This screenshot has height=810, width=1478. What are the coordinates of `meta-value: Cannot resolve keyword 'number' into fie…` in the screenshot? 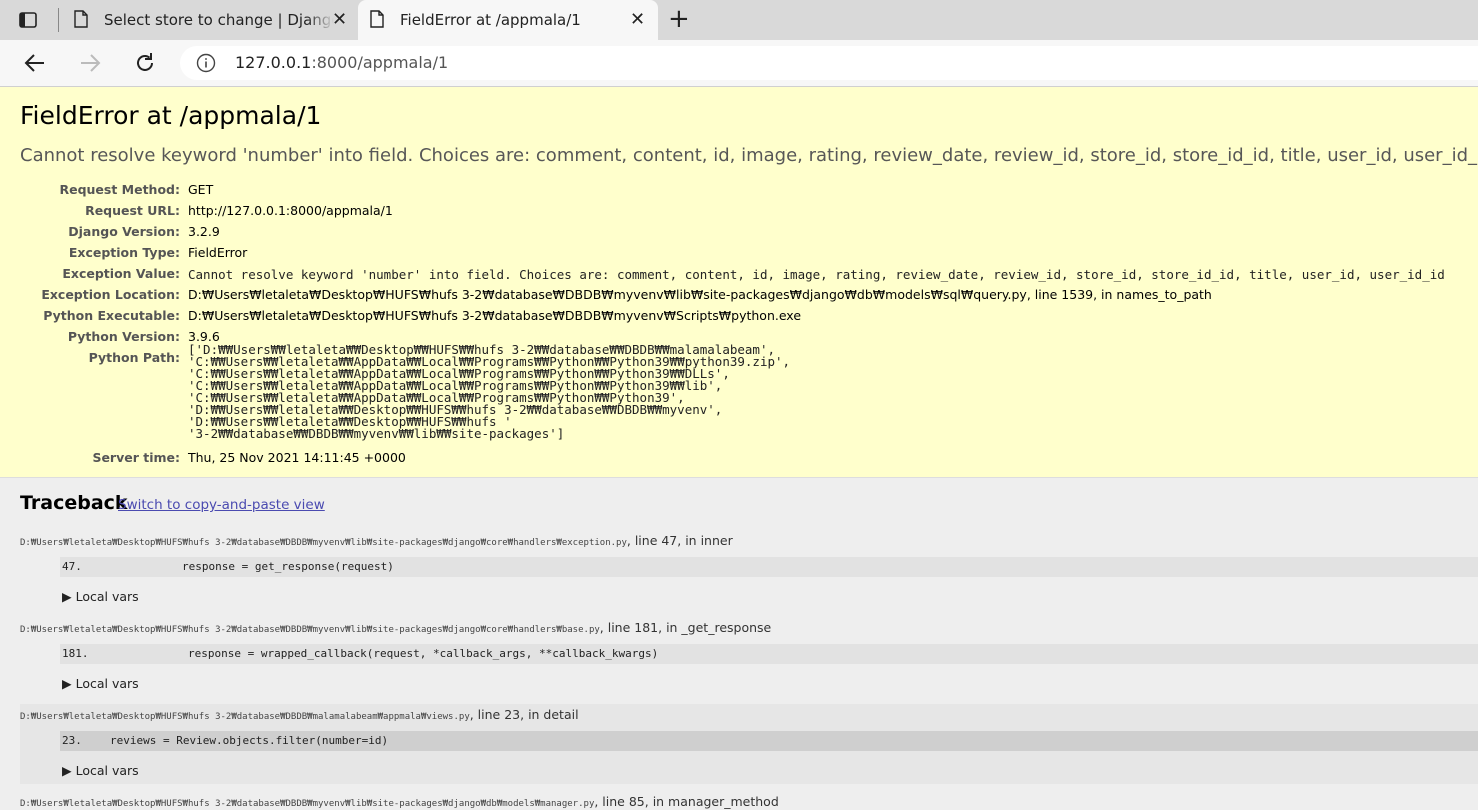 It's located at (816, 274).